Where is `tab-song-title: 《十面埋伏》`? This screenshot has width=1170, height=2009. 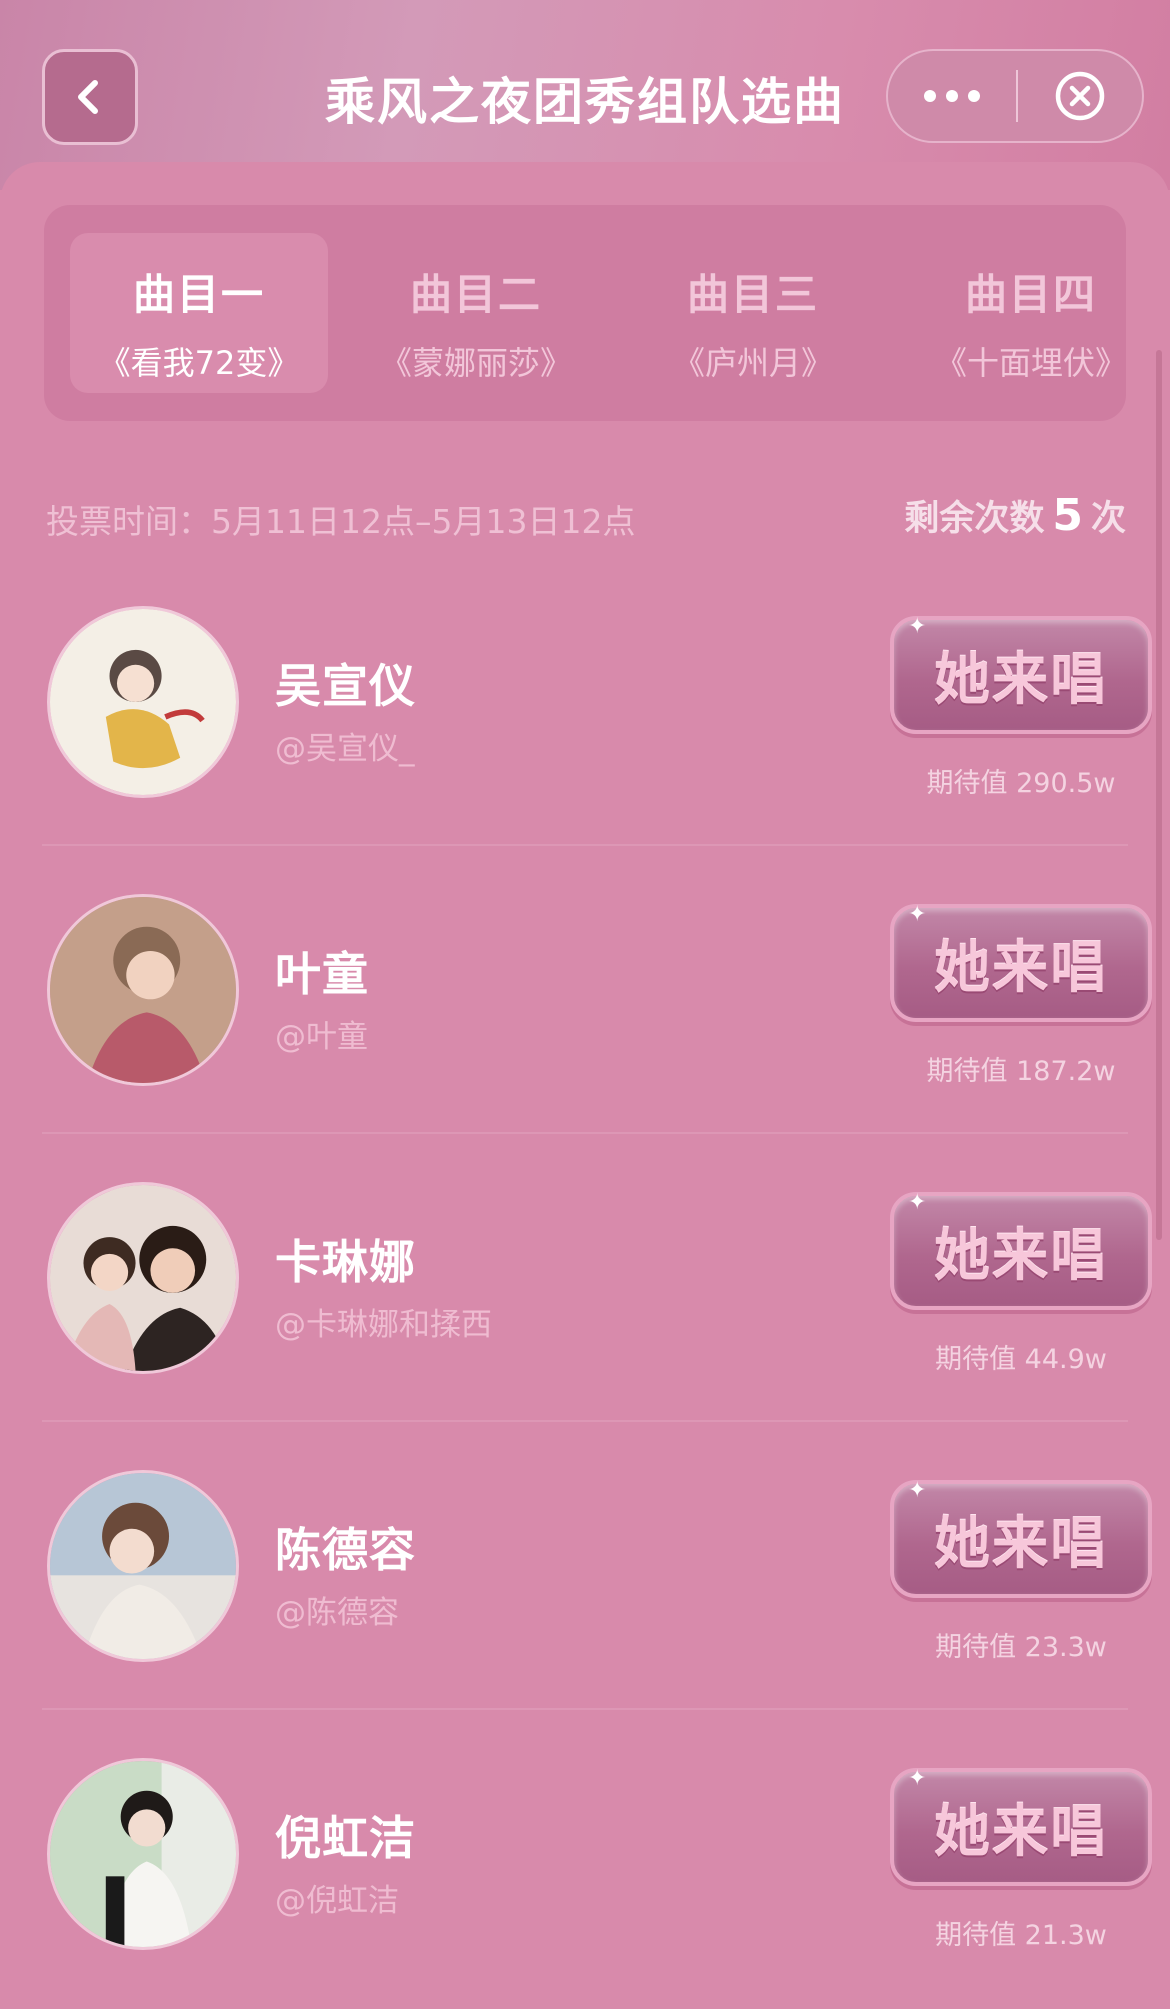 tab-song-title: 《十面埋伏》 is located at coordinates (1030, 363).